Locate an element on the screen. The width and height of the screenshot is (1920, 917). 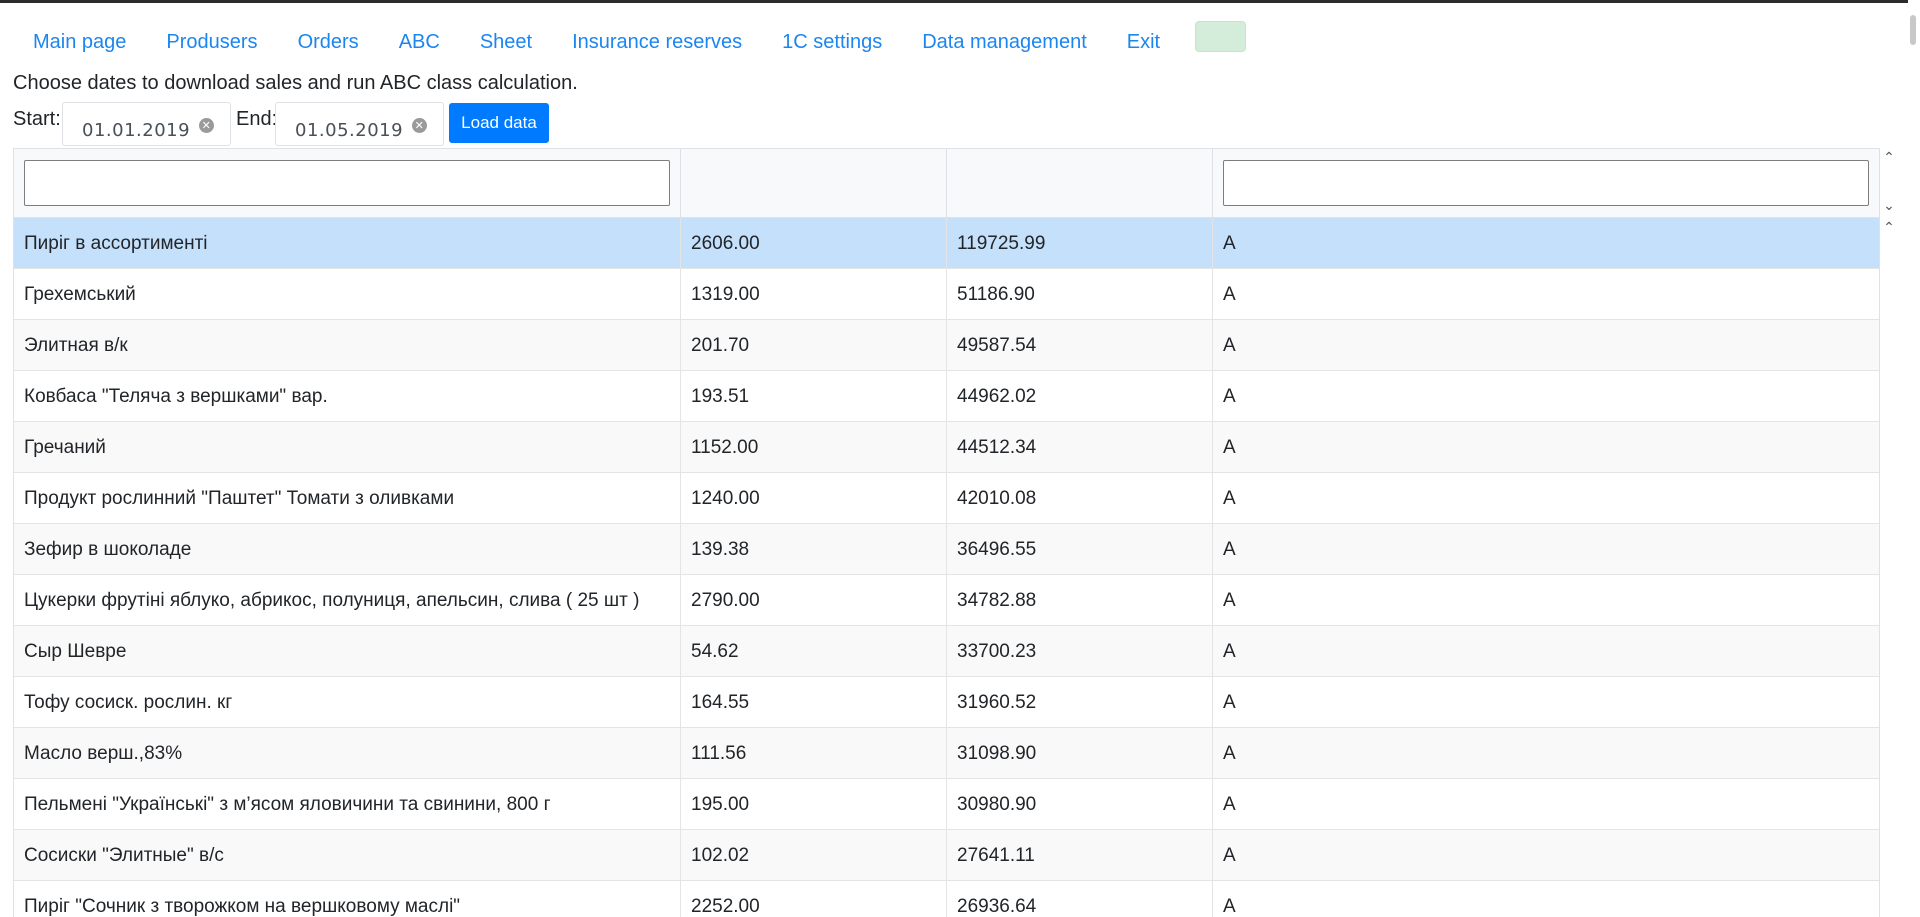
product-name-cell: Масло верш.,83% is located at coordinates (347, 753).